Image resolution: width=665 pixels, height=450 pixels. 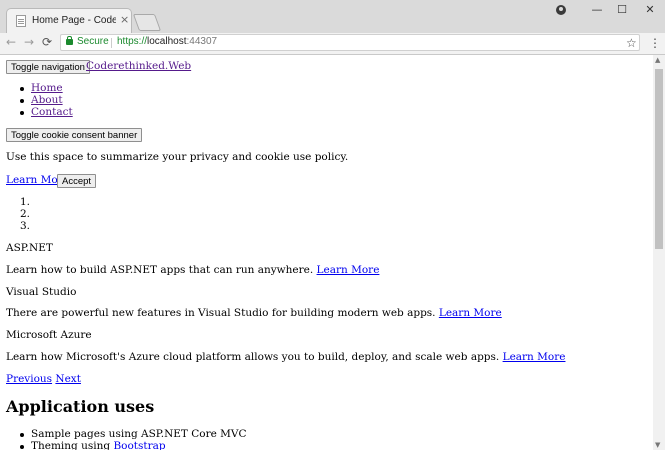 What do you see at coordinates (29, 42) in the screenshot?
I see `forward-icon: →` at bounding box center [29, 42].